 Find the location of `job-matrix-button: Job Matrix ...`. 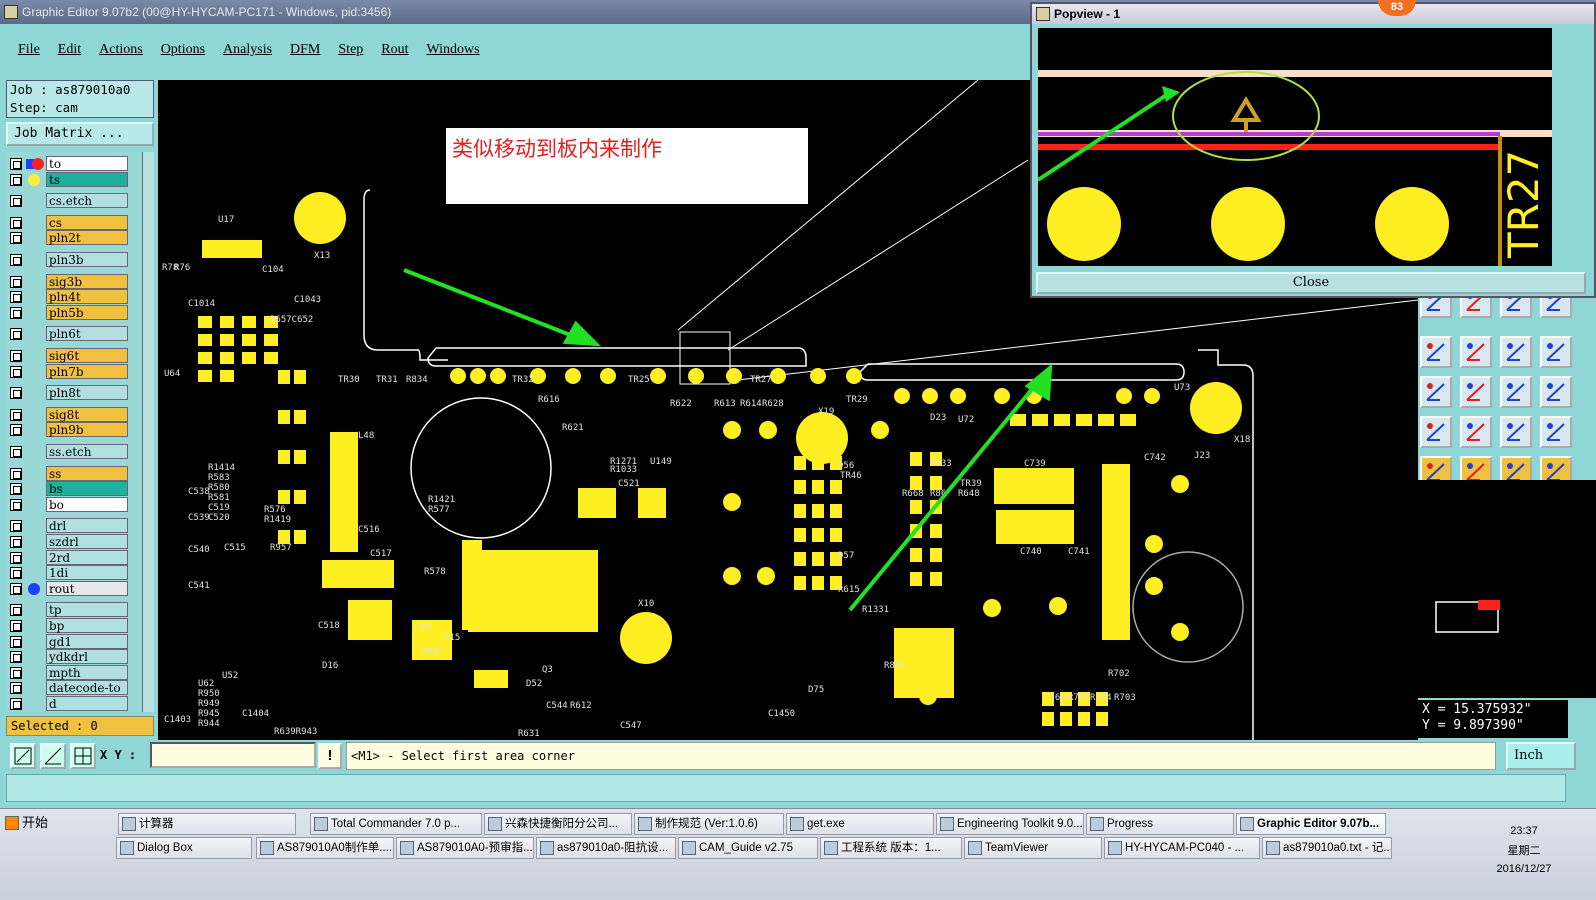

job-matrix-button: Job Matrix ... is located at coordinates (80, 134).